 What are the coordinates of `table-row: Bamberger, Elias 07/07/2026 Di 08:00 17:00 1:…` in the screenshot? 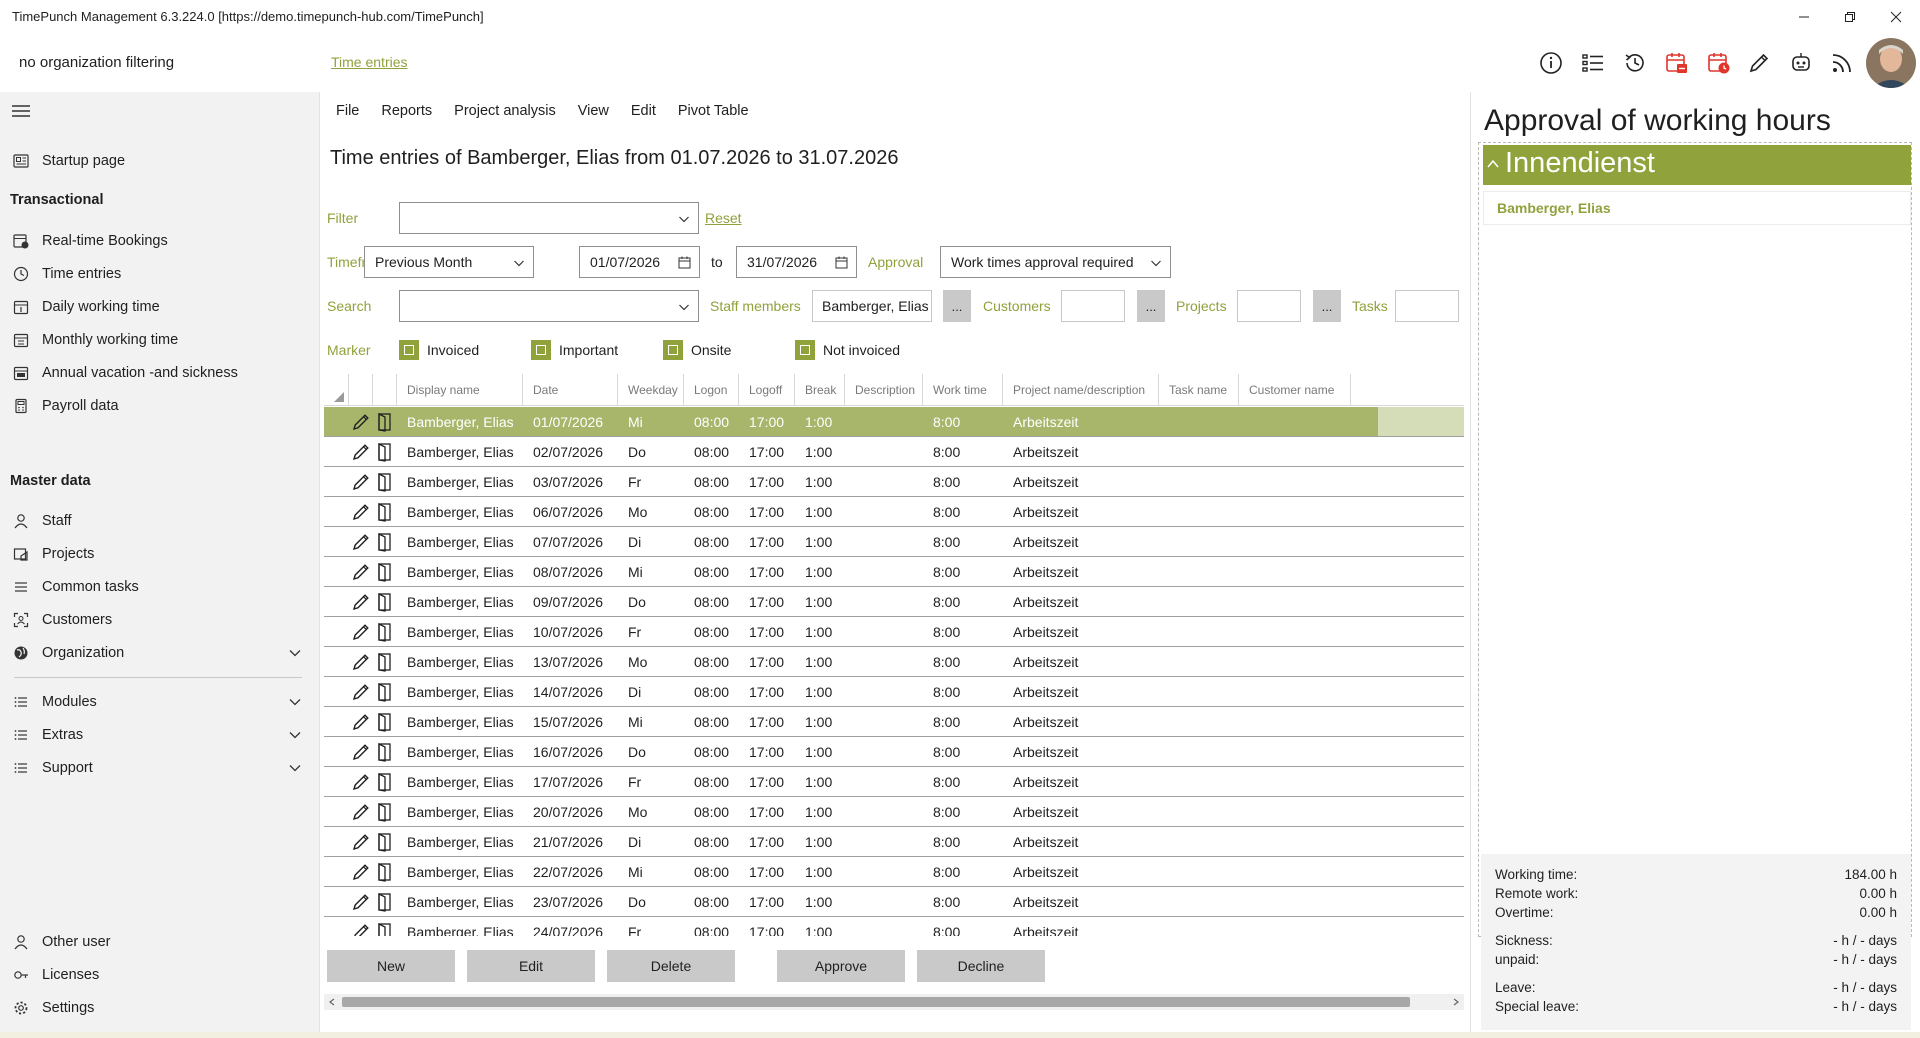 It's located at (894, 542).